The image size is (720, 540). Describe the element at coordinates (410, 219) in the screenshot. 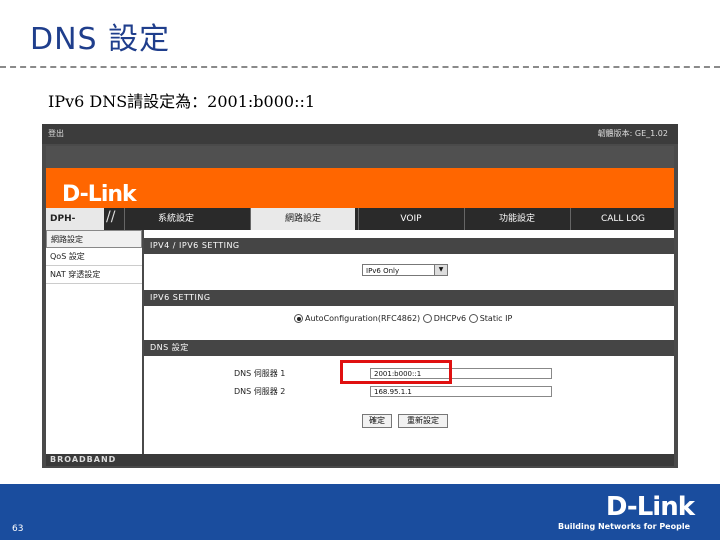

I see `tab-voip: VOIP` at that location.